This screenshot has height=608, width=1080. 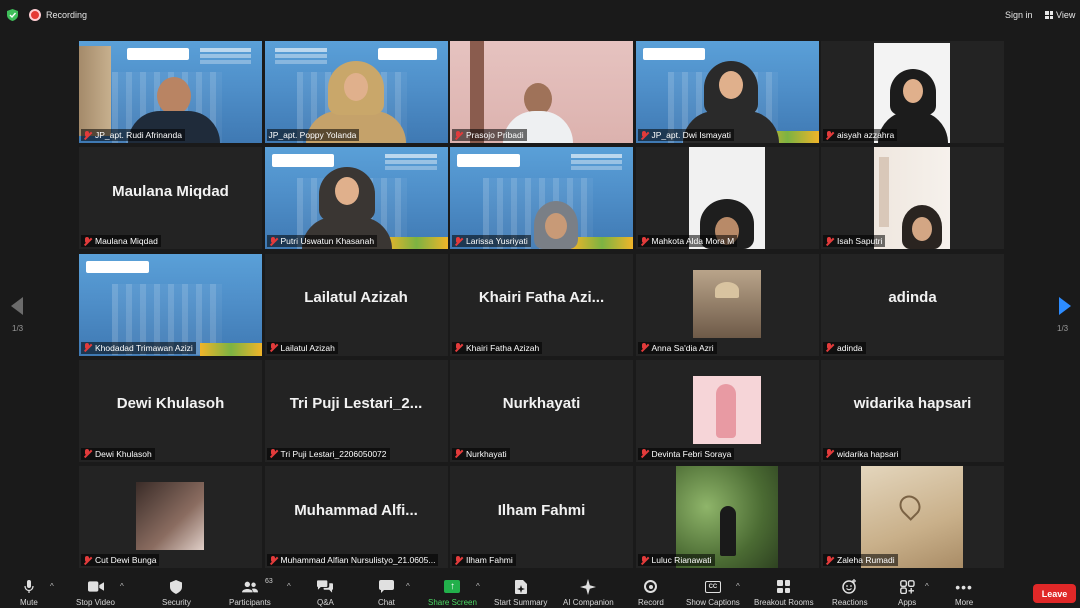 I want to click on participant-tile: Nurkhayati Nurkhayati, so click(x=541, y=410).